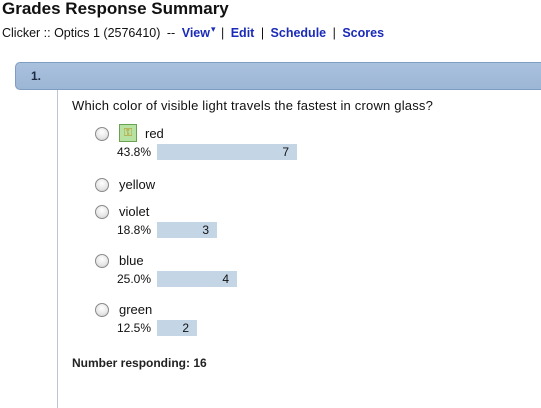 This screenshot has height=408, width=541. I want to click on question-header: 1. -, so click(278, 76).